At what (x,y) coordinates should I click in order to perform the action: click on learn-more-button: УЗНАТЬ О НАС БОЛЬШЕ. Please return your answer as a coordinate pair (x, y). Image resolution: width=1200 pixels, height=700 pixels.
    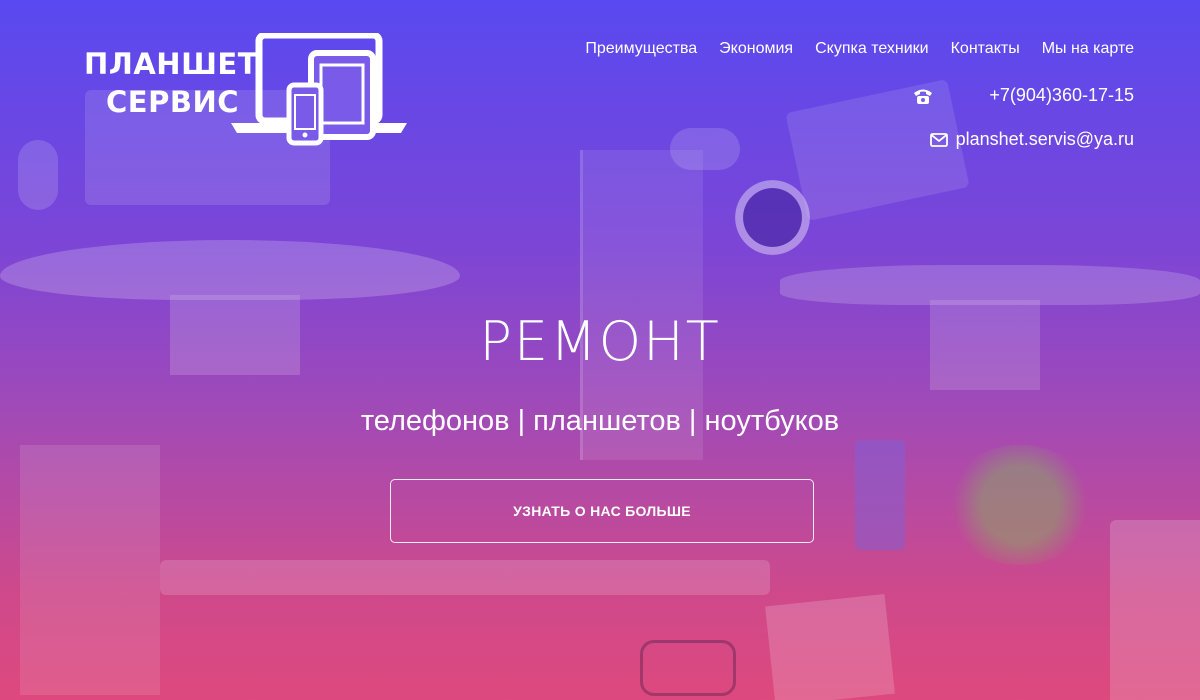
    Looking at the image, I should click on (602, 511).